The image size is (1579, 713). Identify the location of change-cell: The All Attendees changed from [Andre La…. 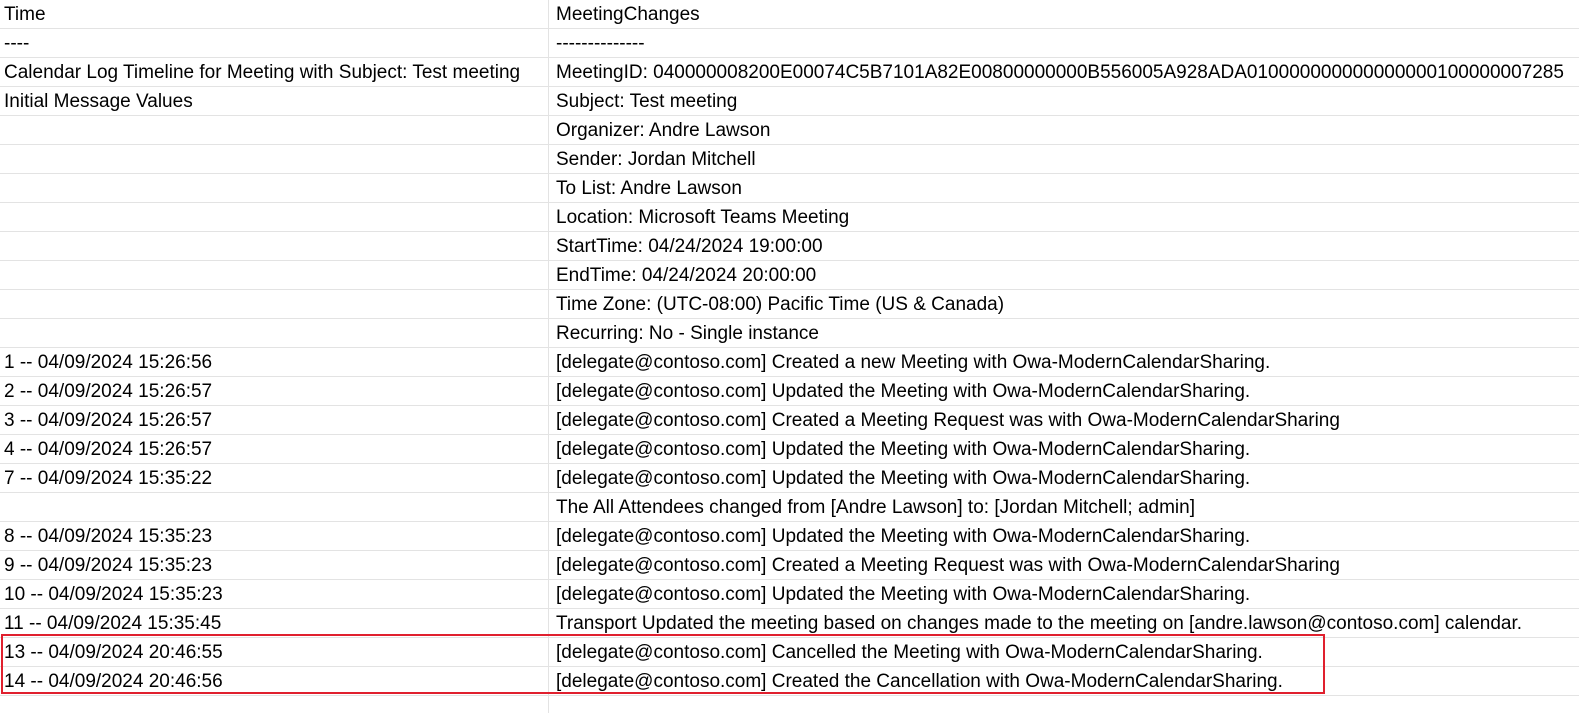
(1067, 507).